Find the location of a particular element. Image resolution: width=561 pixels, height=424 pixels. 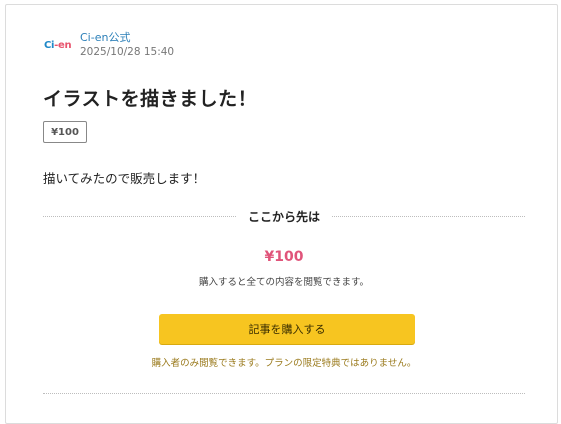

paywall-divider-label: ここから先は is located at coordinates (284, 216).